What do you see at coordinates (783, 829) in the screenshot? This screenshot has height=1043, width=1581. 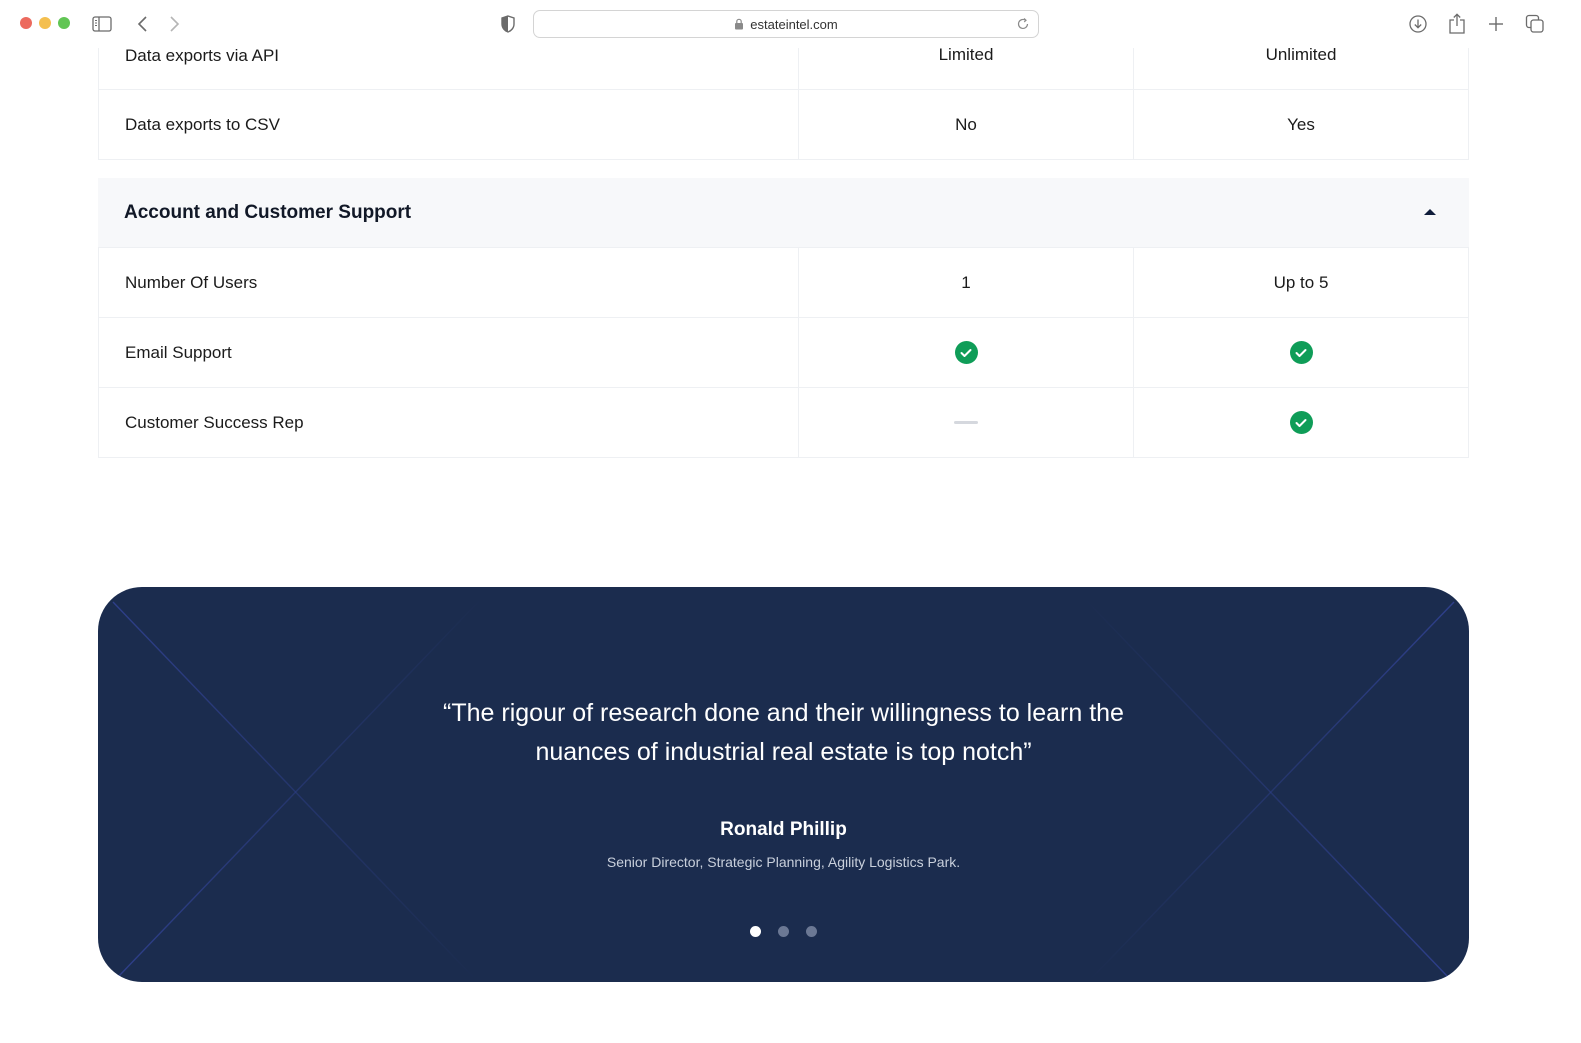 I see `testimonial-author: Ronald Phillip` at bounding box center [783, 829].